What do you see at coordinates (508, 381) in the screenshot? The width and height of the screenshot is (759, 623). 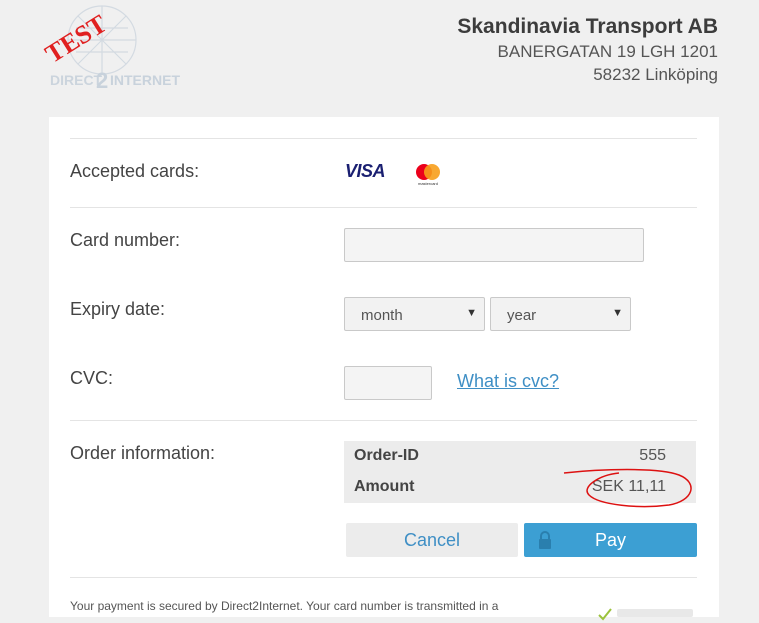 I see `what-is-cvc-link: What is cvc?` at bounding box center [508, 381].